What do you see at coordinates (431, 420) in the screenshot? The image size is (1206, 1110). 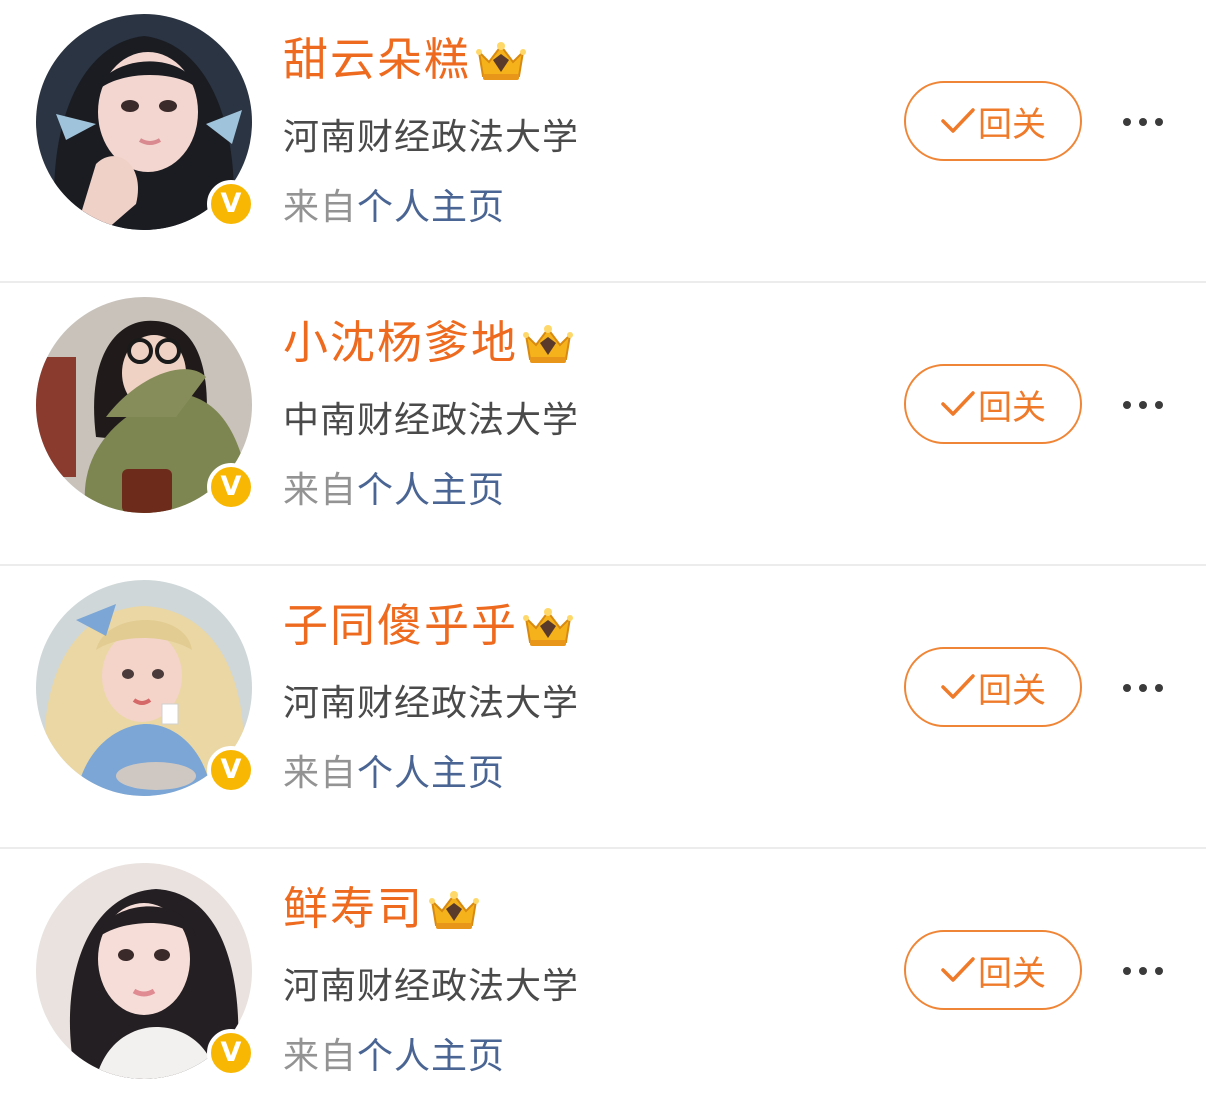 I see `school-name: 中南财经政法大学` at bounding box center [431, 420].